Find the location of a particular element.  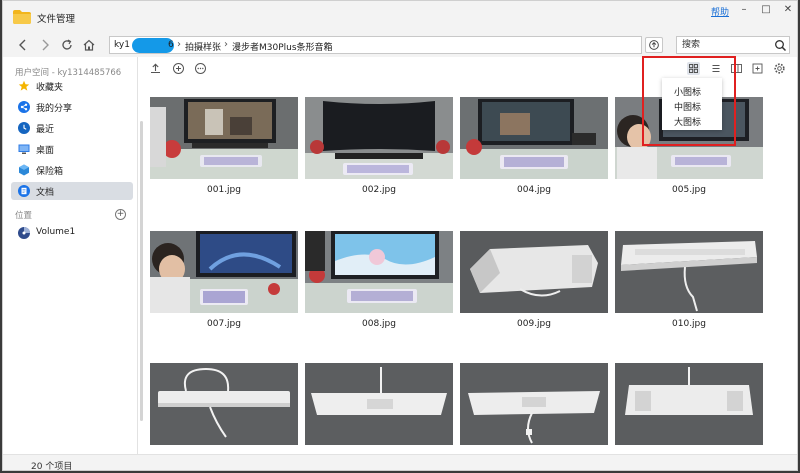

navigation-bar: ky1 6 › 拍摄样张 › 漫步者M30Plus条形音箱 › is located at coordinates (400, 45).